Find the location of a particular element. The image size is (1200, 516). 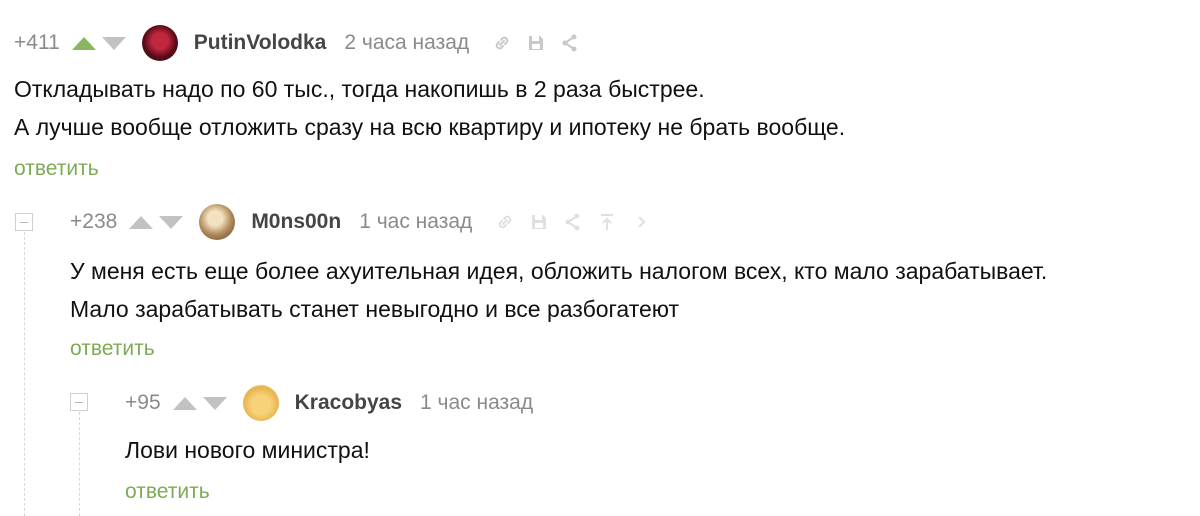

author-name: M0ns00n is located at coordinates (296, 222).